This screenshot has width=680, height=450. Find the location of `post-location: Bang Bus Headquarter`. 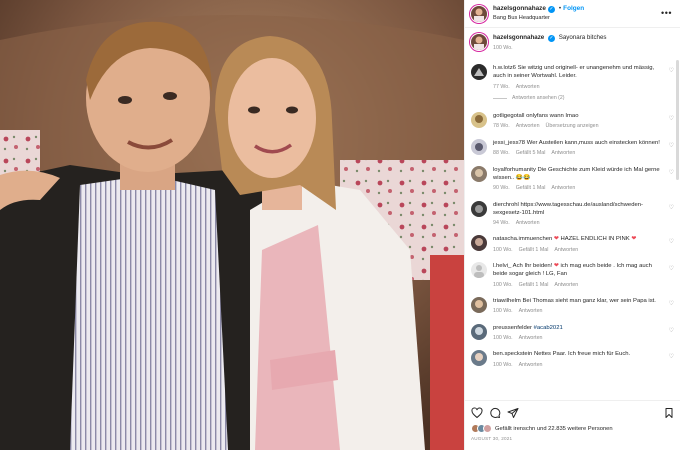

post-location: Bang Bus Headquarter is located at coordinates (538, 18).